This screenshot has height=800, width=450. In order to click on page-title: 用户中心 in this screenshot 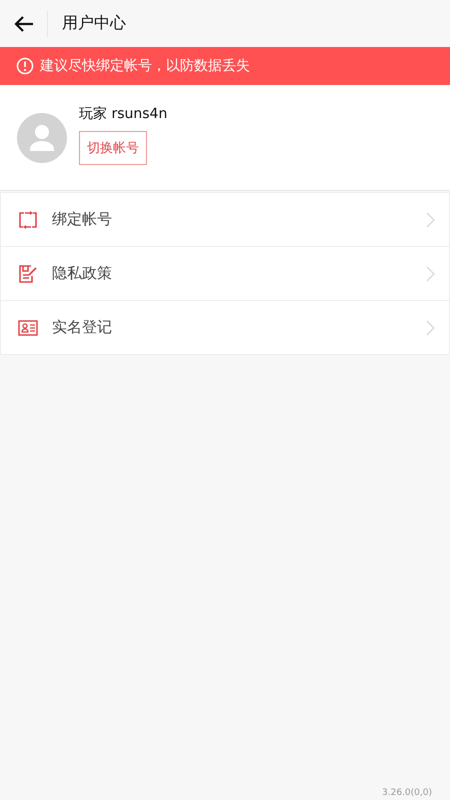, I will do `click(94, 23)`.